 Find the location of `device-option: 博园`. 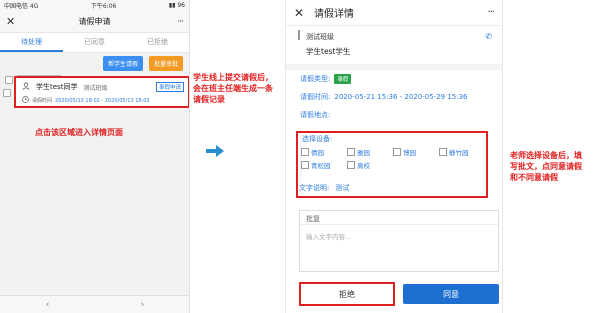

device-option: 博园 is located at coordinates (412, 152).